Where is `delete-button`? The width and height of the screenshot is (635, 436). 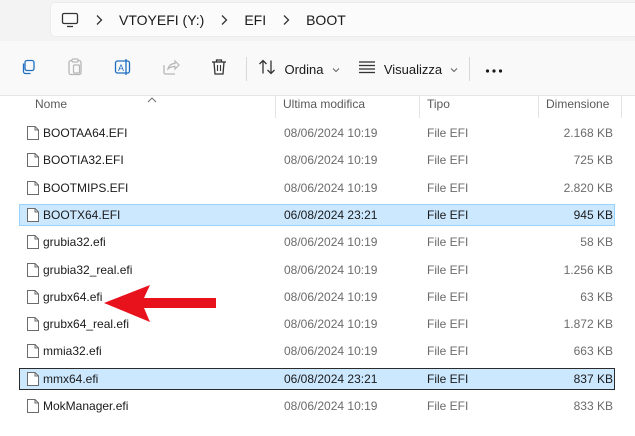
delete-button is located at coordinates (219, 69).